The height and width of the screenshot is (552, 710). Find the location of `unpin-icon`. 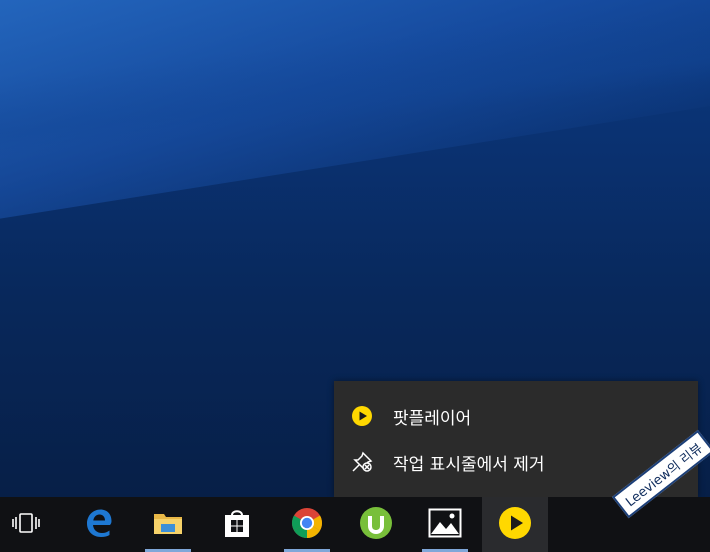

unpin-icon is located at coordinates (362, 462).